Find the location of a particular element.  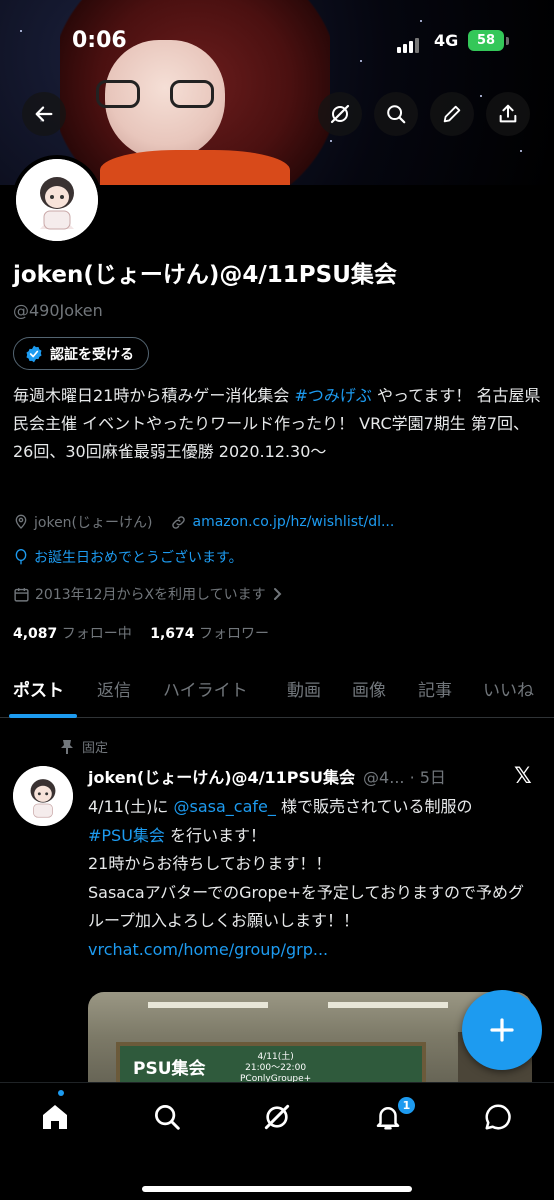

bottom-navigation: 1 is located at coordinates (277, 1141).